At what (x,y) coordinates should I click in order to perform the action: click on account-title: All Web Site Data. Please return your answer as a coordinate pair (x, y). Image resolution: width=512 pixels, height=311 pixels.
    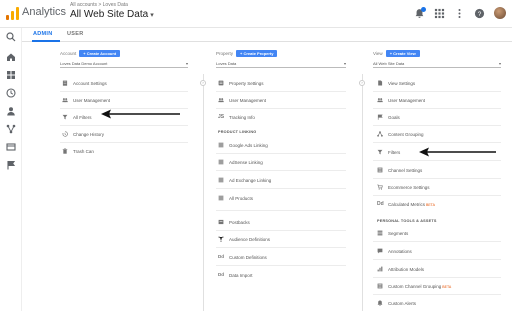
    Looking at the image, I should click on (109, 14).